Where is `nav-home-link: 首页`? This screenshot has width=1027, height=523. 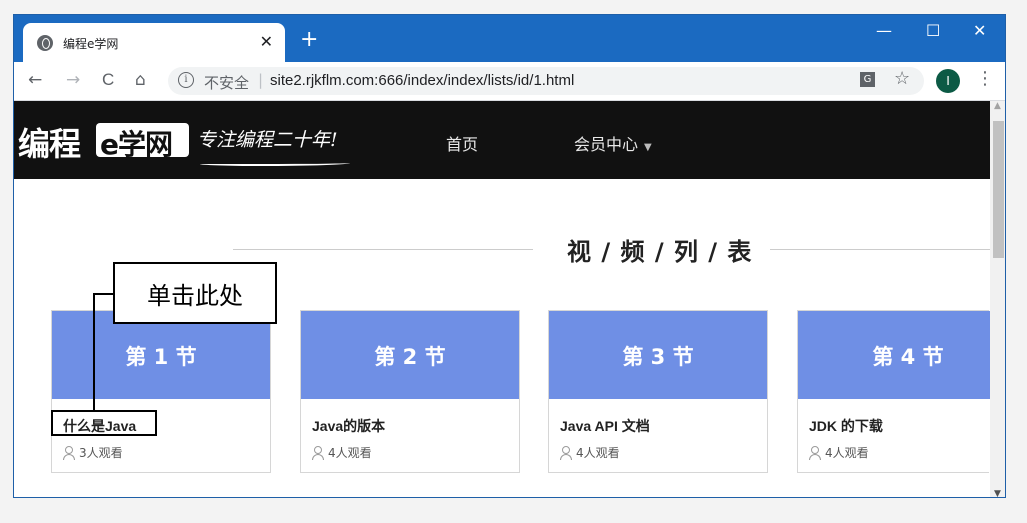
nav-home-link: 首页 is located at coordinates (462, 143).